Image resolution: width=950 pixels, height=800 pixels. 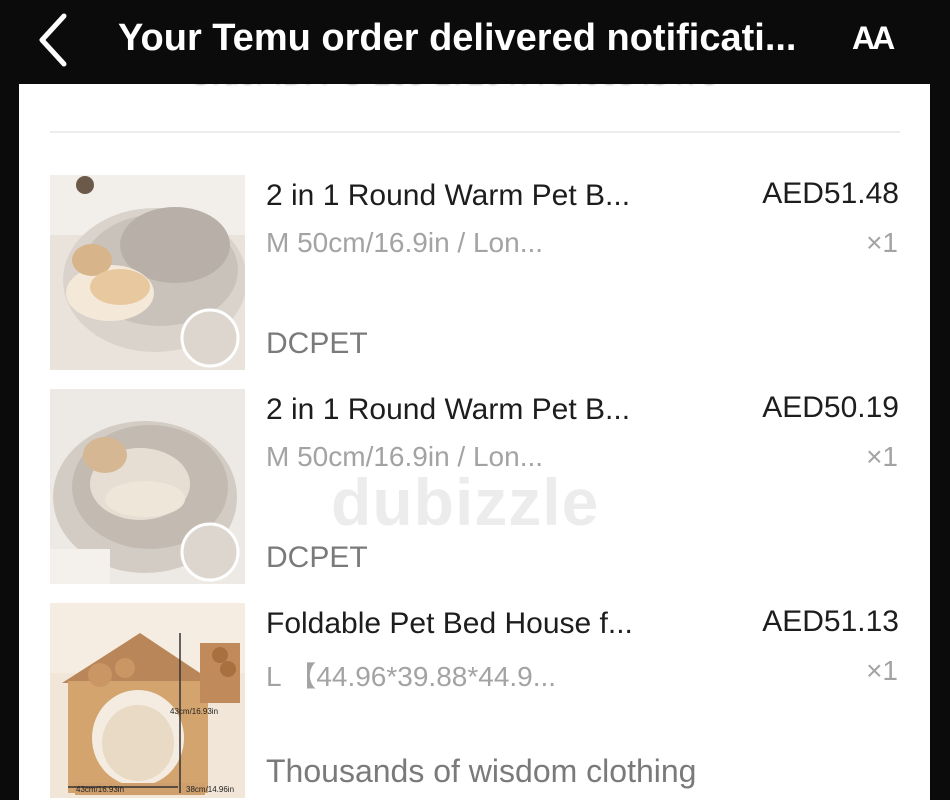 I want to click on product-price: AED51.13, so click(x=830, y=621).